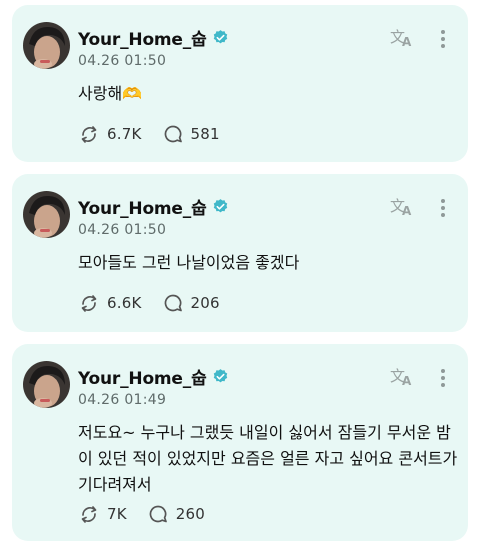 The height and width of the screenshot is (548, 480). I want to click on post-text: 사랑해🫶, so click(110, 93).